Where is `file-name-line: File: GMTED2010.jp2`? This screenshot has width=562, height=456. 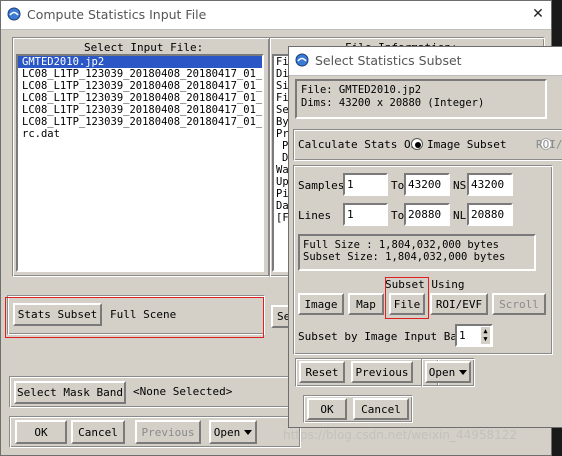
file-name-line: File: GMTED2010.jp2 is located at coordinates (361, 90).